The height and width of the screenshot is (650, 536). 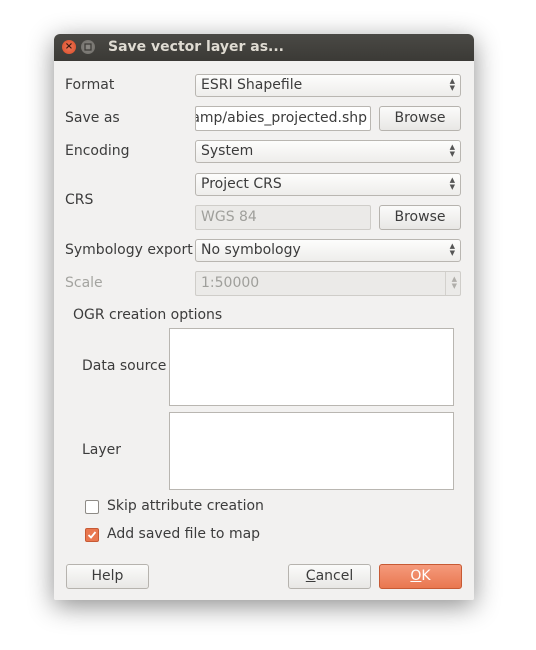 I want to click on cancel-button: Cancel, so click(x=329, y=576).